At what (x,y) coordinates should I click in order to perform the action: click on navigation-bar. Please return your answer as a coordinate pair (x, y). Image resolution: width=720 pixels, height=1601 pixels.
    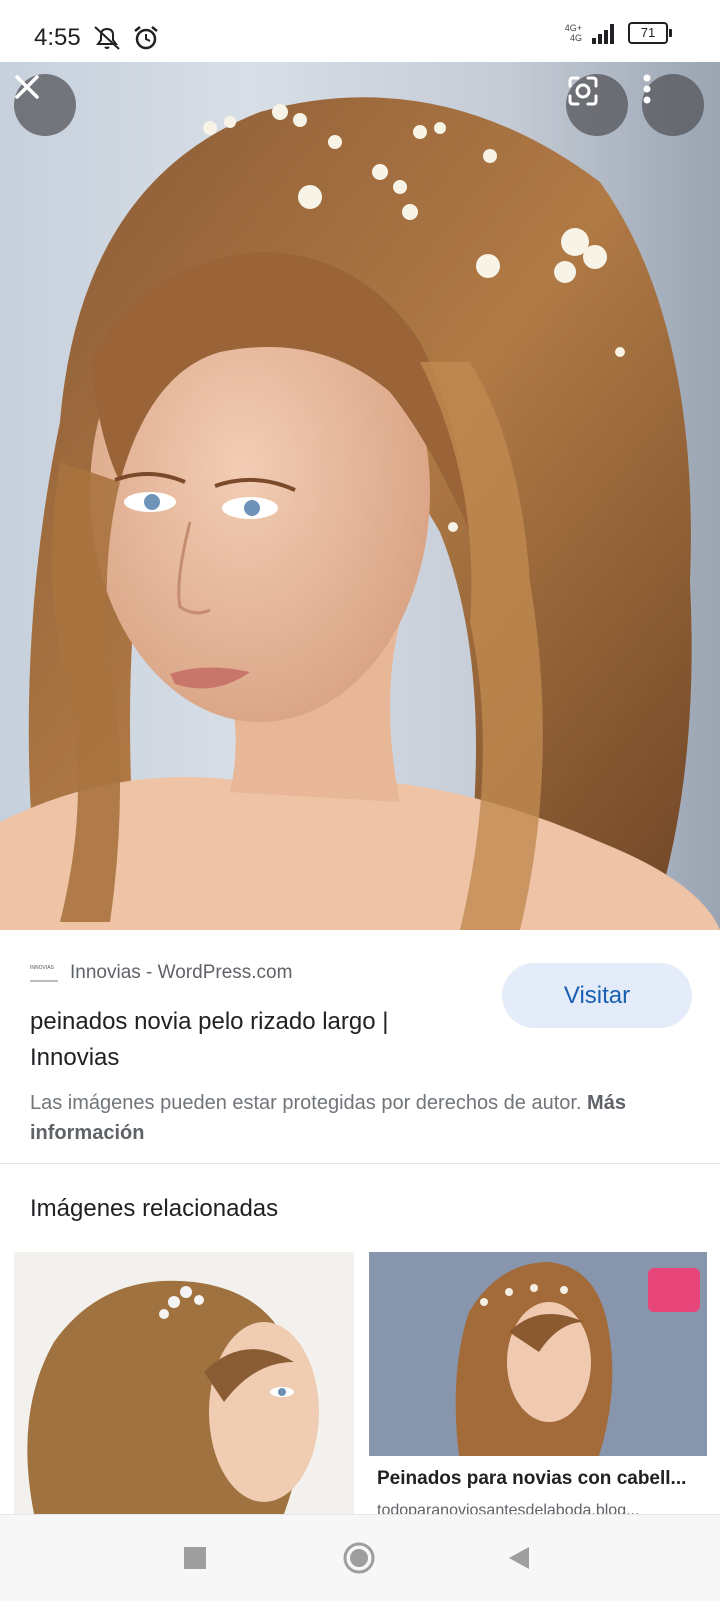
    Looking at the image, I should click on (360, 1557).